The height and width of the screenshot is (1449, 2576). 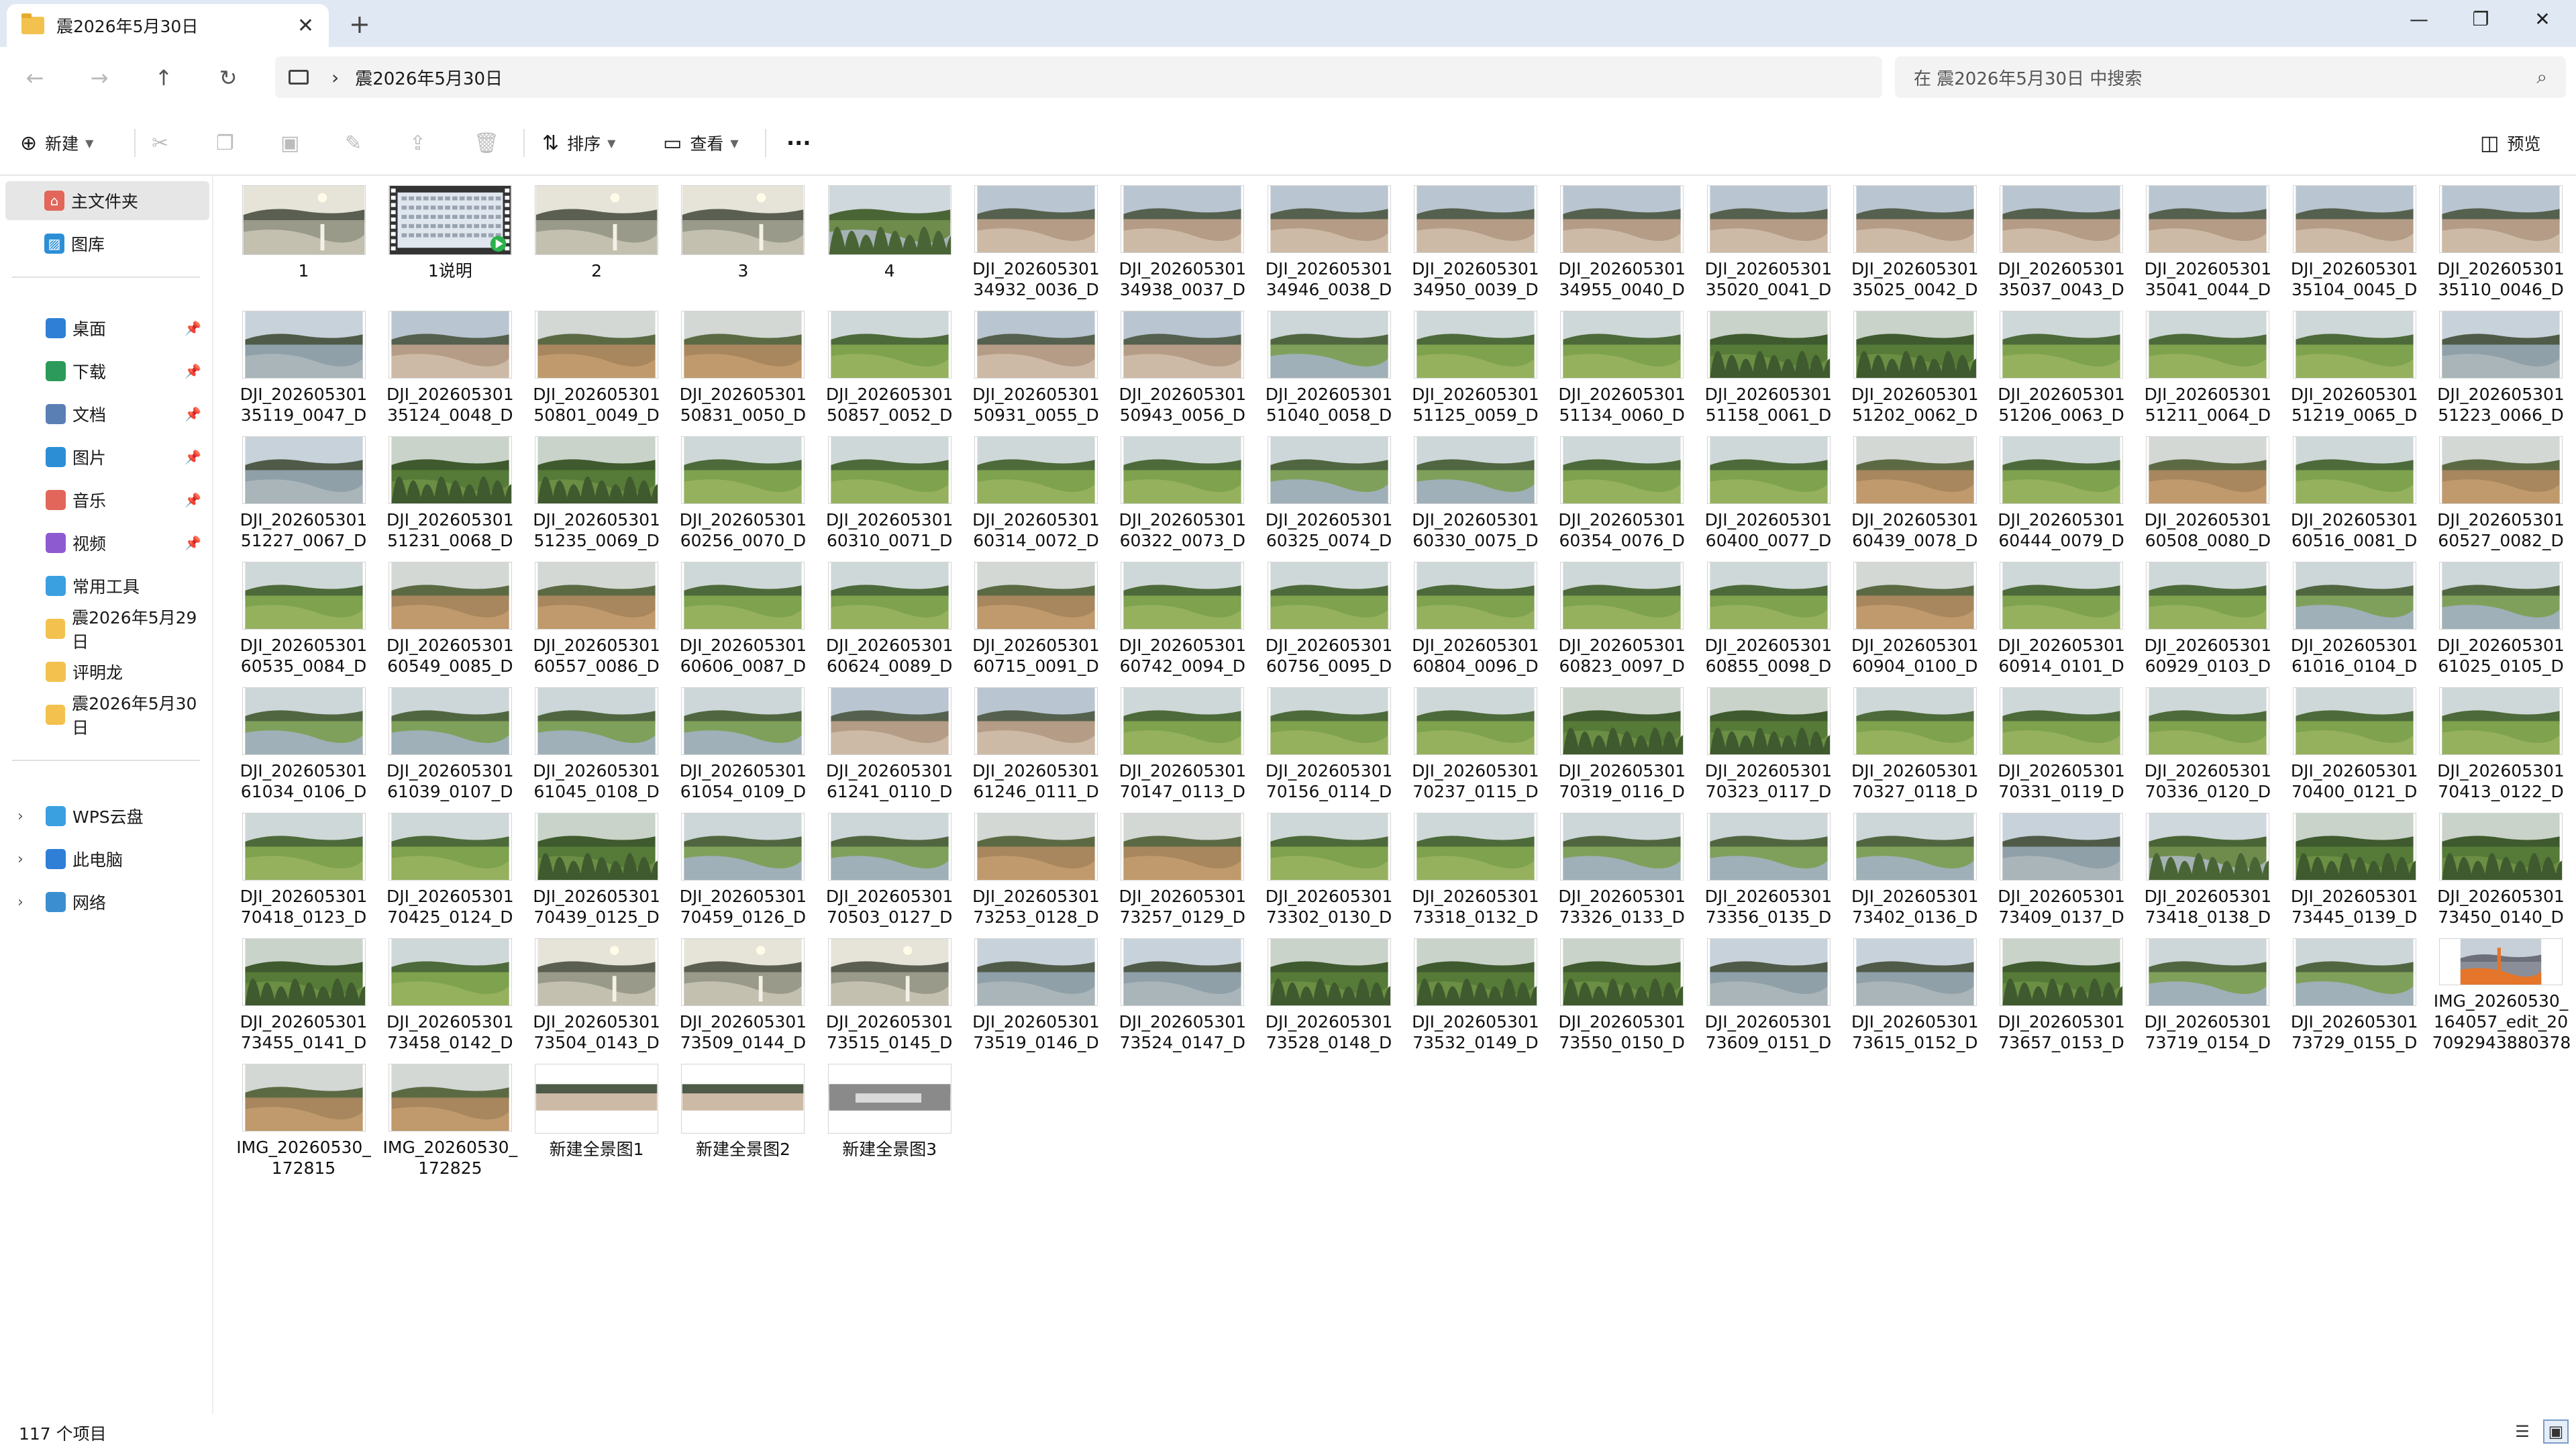 What do you see at coordinates (35, 78) in the screenshot?
I see `back-arrow-icon: ←` at bounding box center [35, 78].